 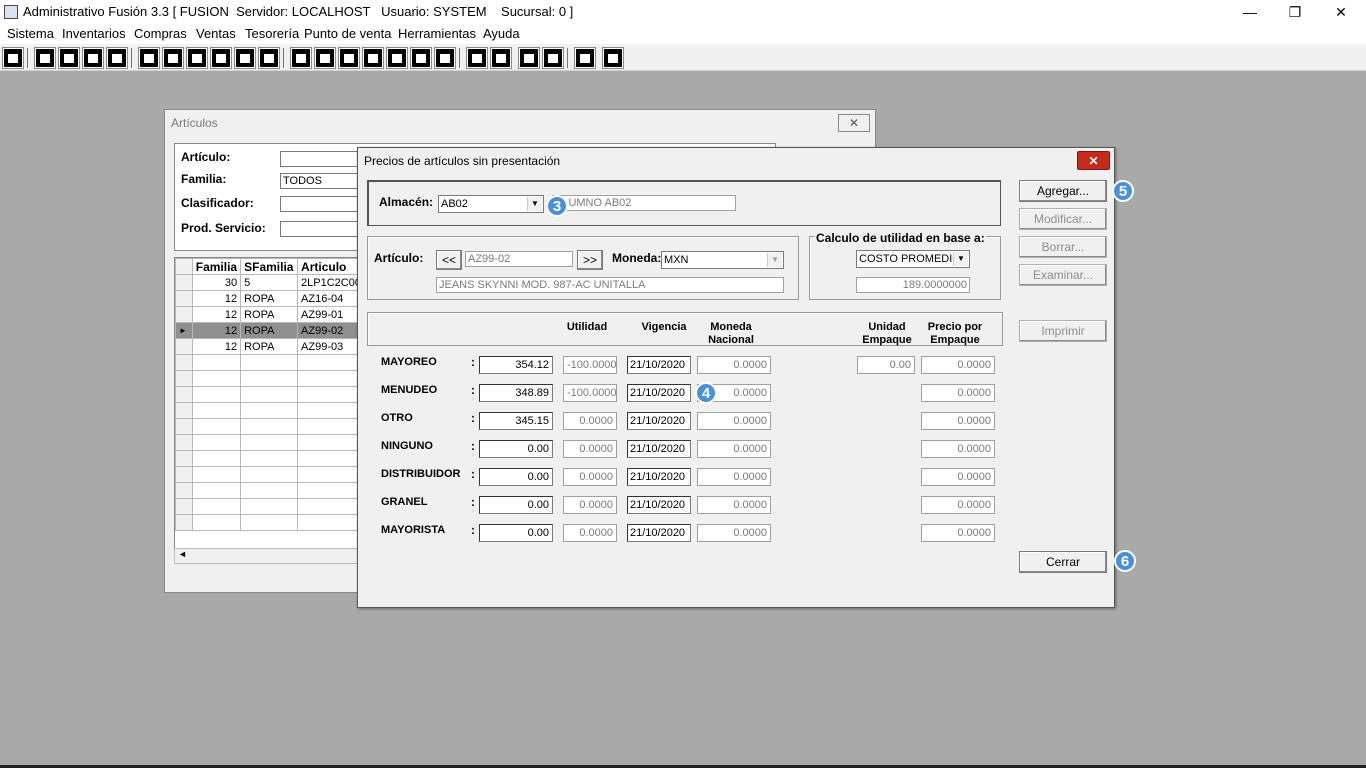 What do you see at coordinates (553, 58) in the screenshot?
I see `toolbar-undo-icon` at bounding box center [553, 58].